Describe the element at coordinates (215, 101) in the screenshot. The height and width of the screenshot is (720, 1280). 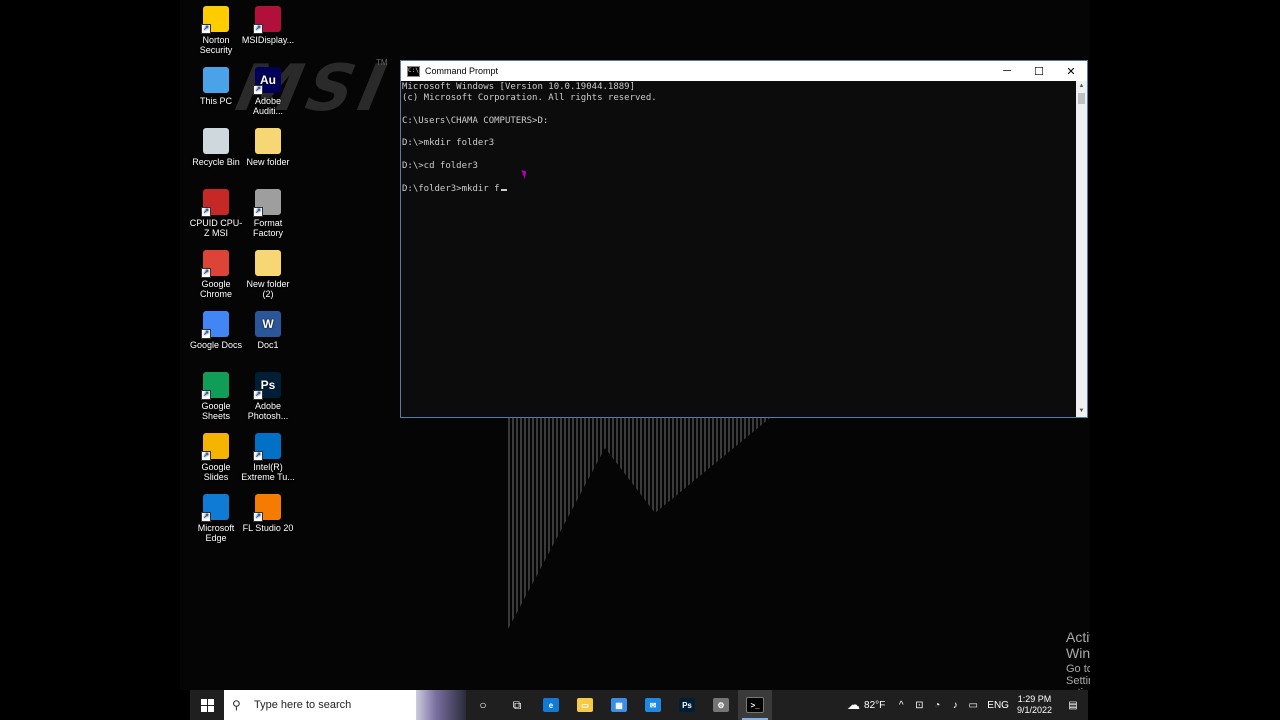
I see `desktop-icon-label: This PC` at that location.